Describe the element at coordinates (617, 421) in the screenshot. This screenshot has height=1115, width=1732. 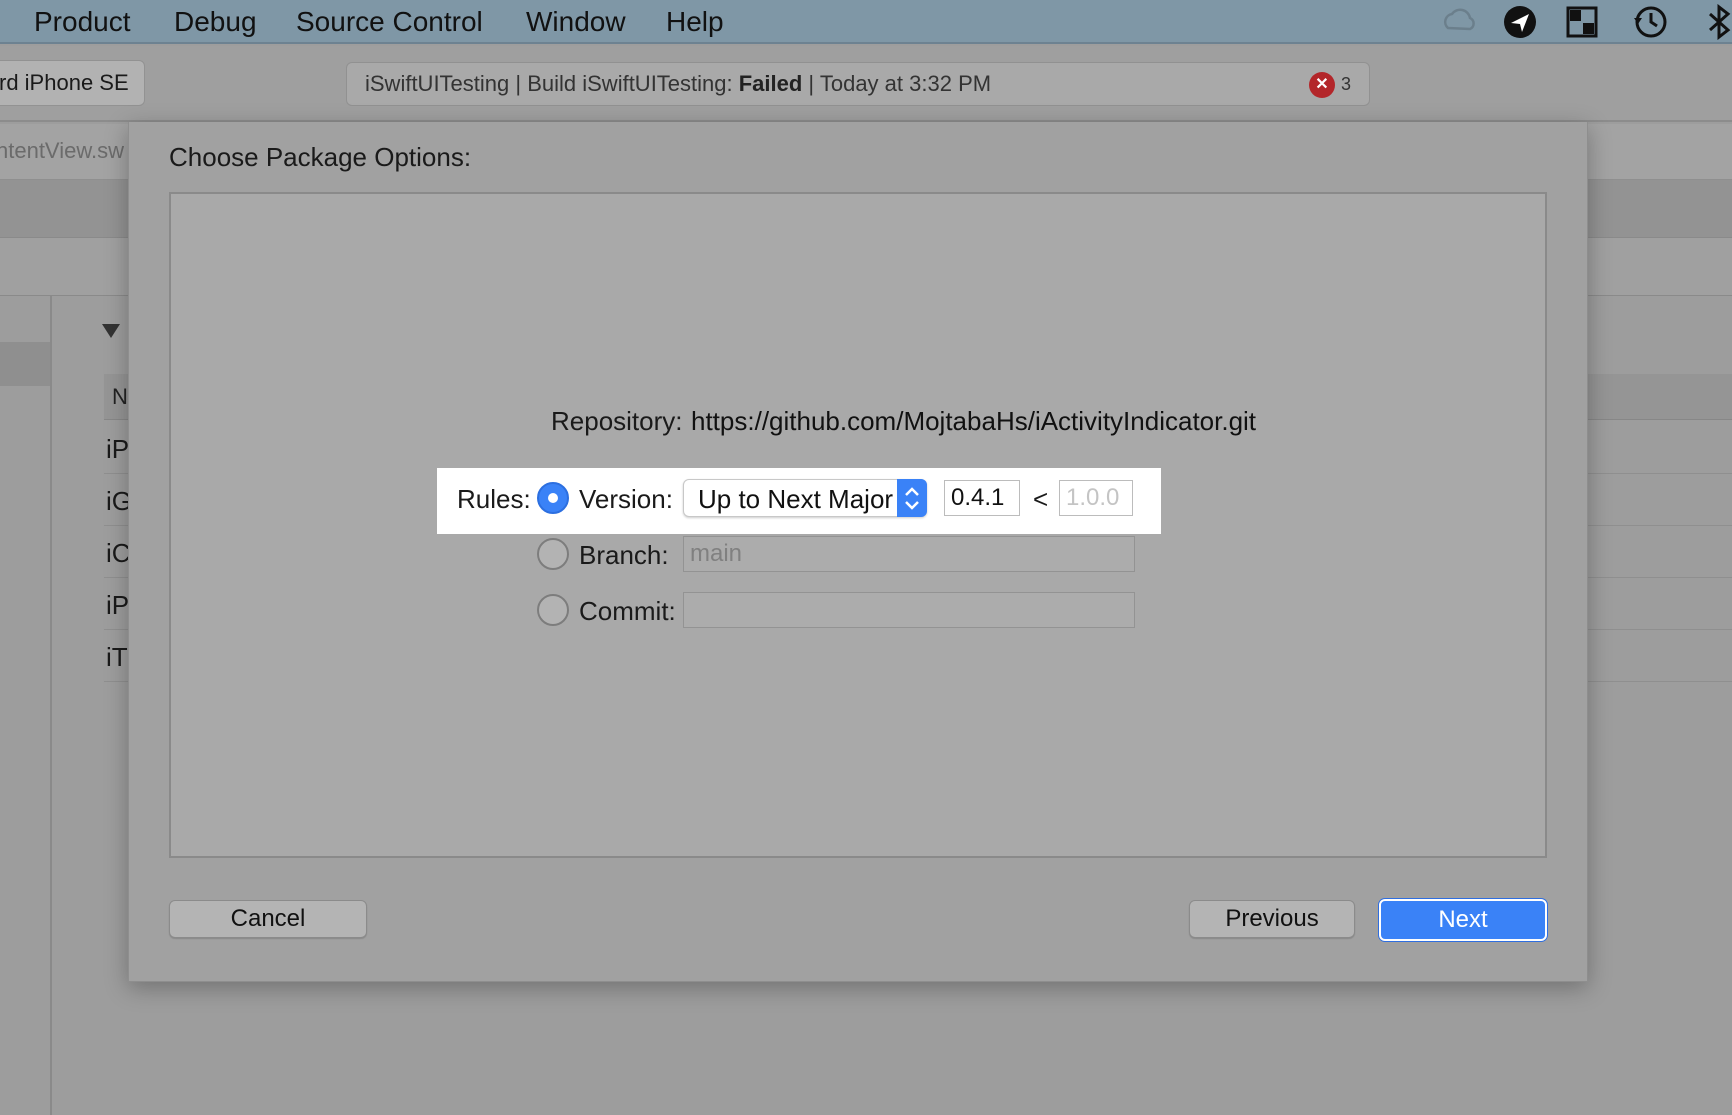
I see `repository-label: Repository:` at that location.